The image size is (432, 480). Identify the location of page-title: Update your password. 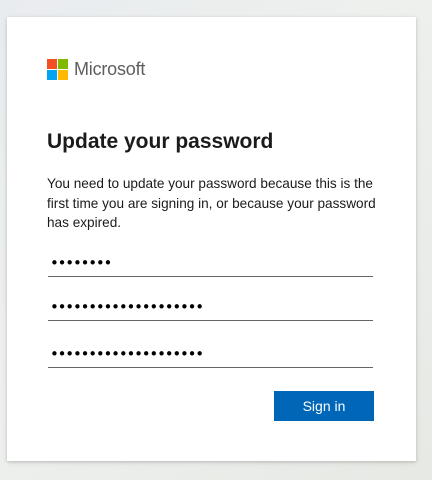
(160, 141).